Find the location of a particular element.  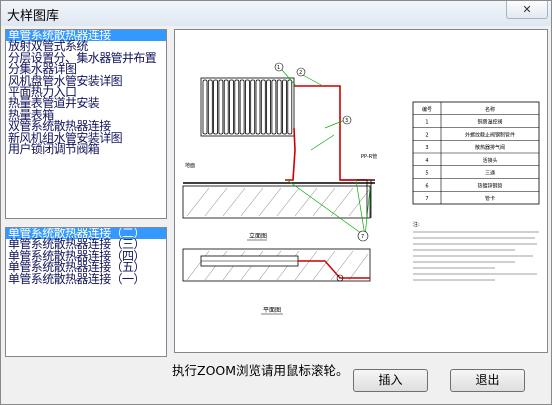

legend-number: 3 is located at coordinates (426, 148).